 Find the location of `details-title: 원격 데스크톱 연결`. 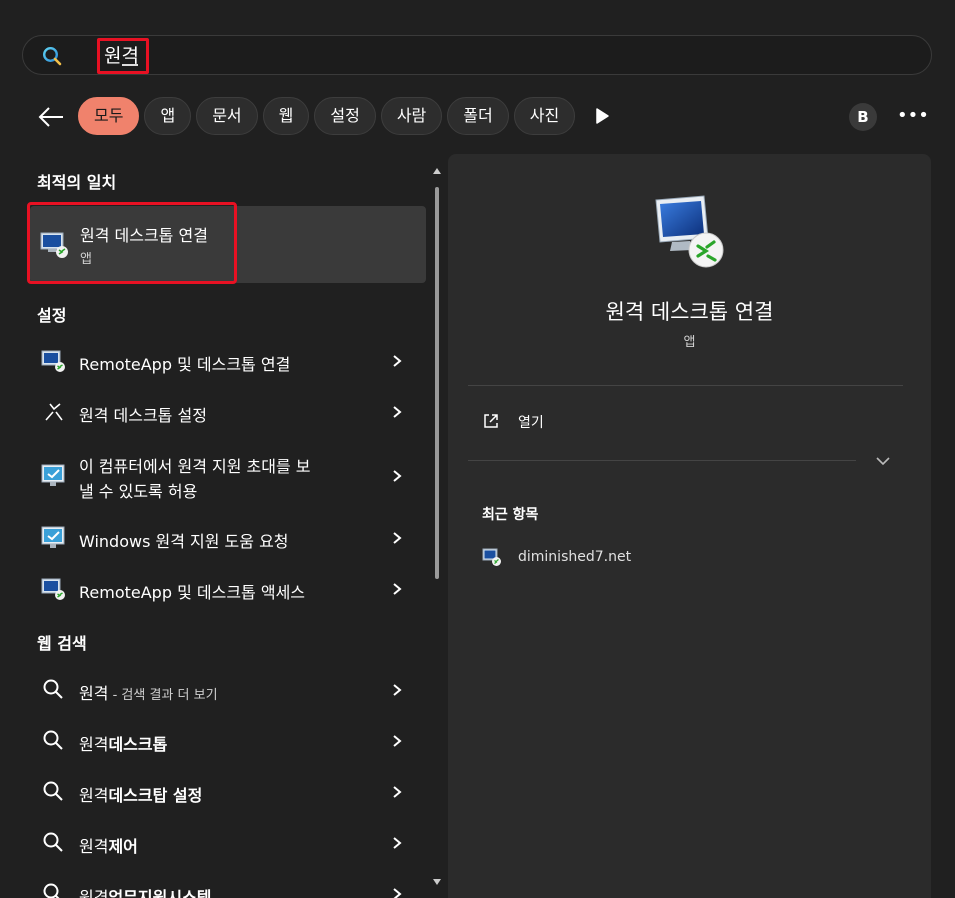

details-title: 원격 데스크톱 연결 is located at coordinates (689, 312).